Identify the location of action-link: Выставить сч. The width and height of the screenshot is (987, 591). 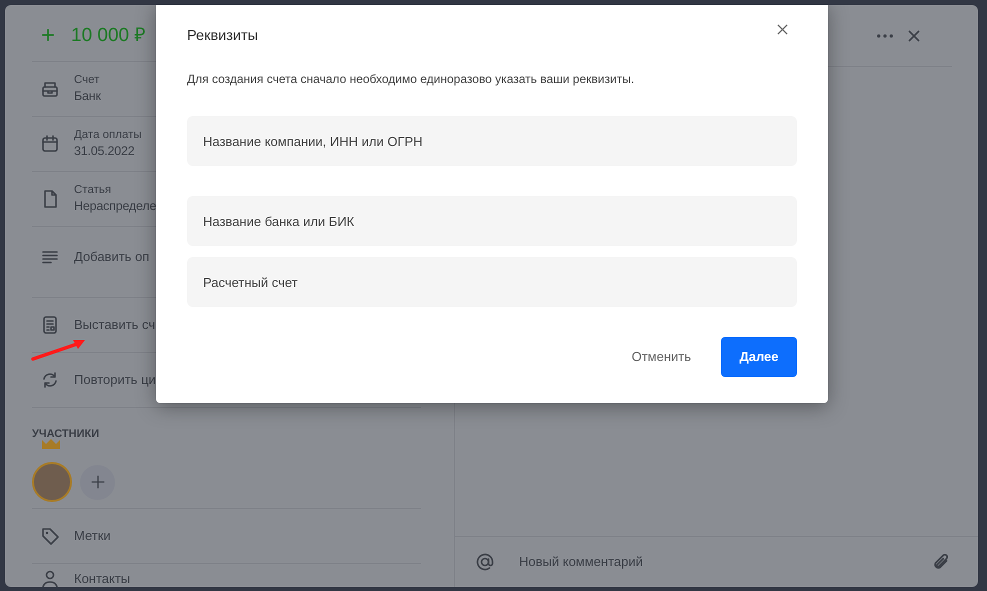
(115, 325).